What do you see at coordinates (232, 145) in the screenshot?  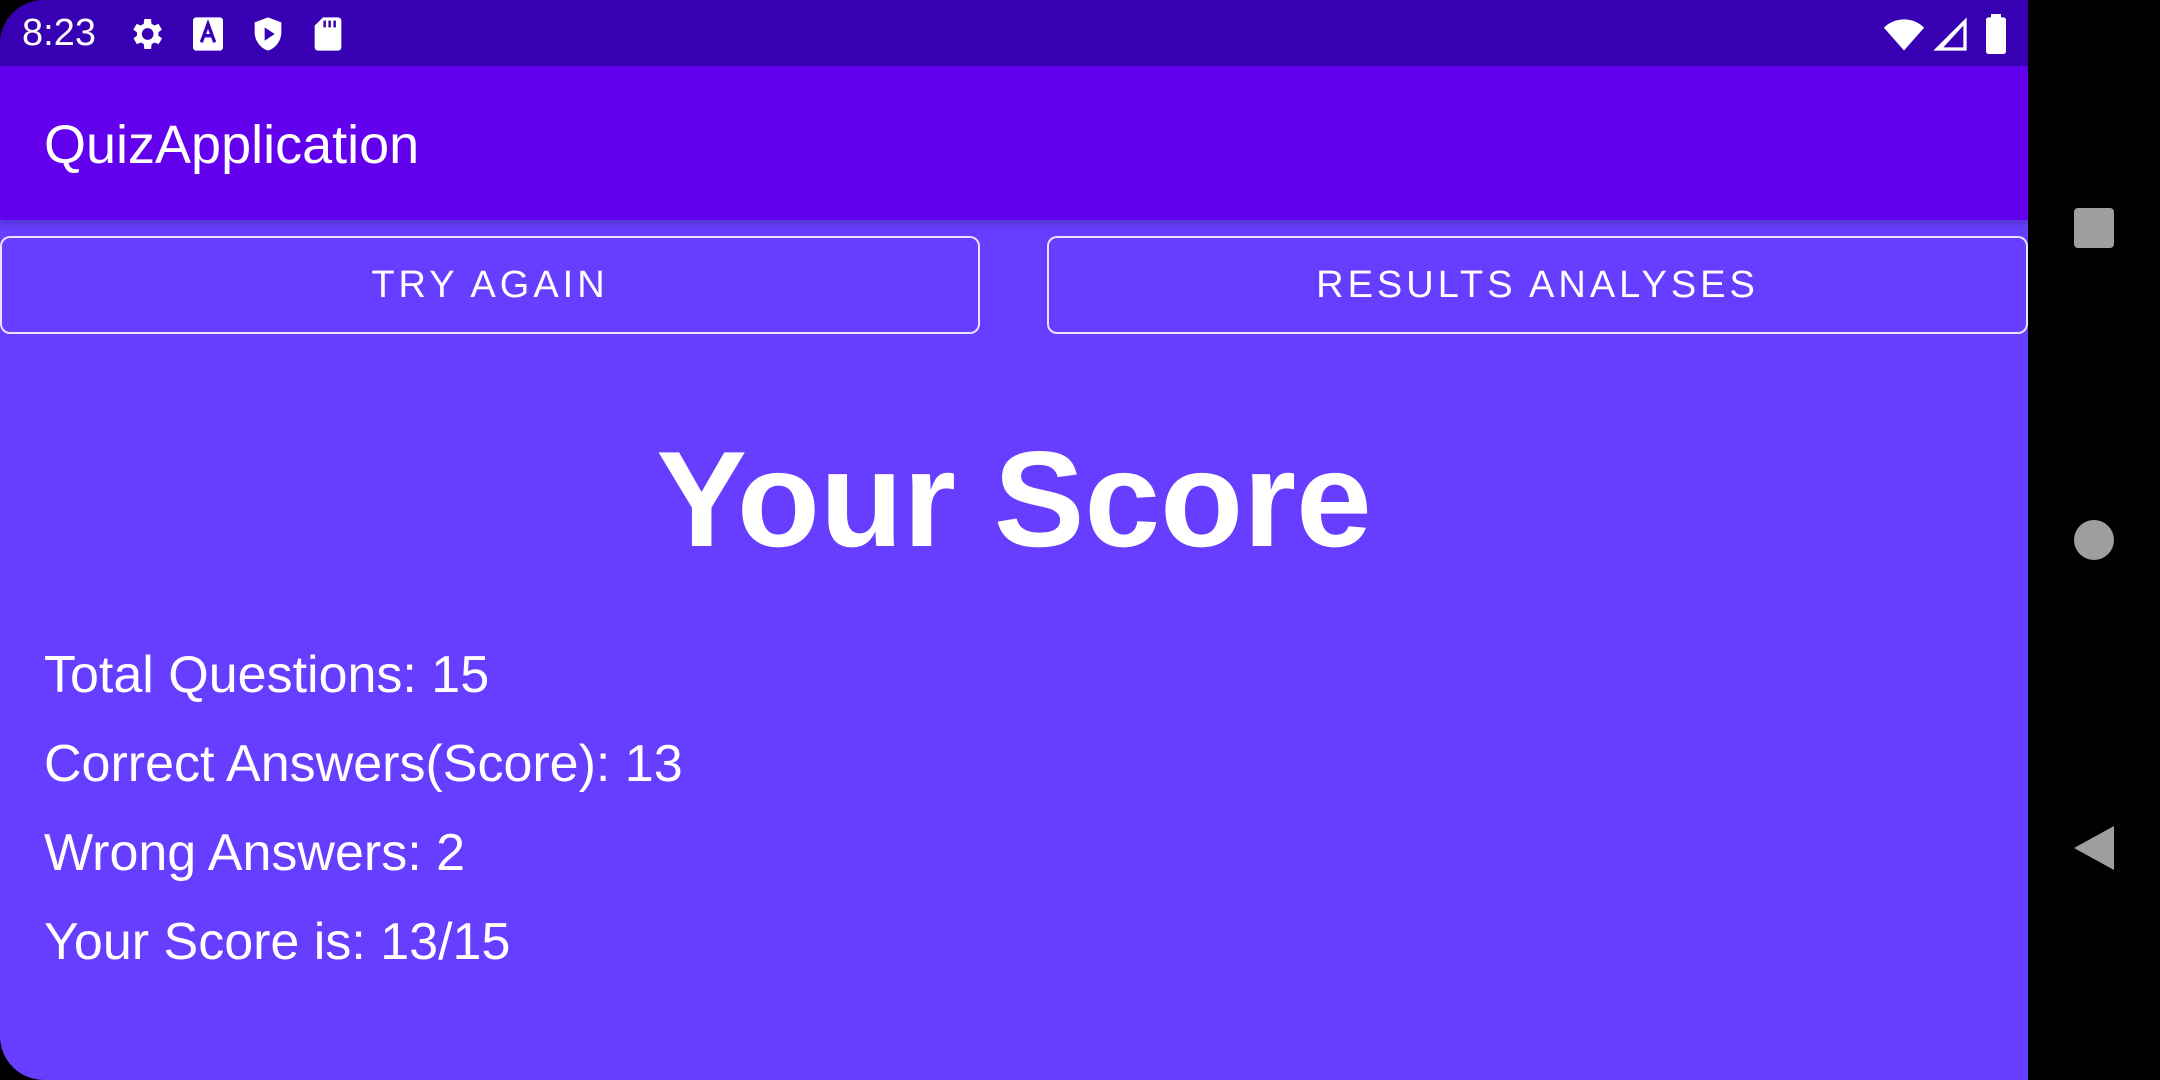 I see `app-title: QuizApplication` at bounding box center [232, 145].